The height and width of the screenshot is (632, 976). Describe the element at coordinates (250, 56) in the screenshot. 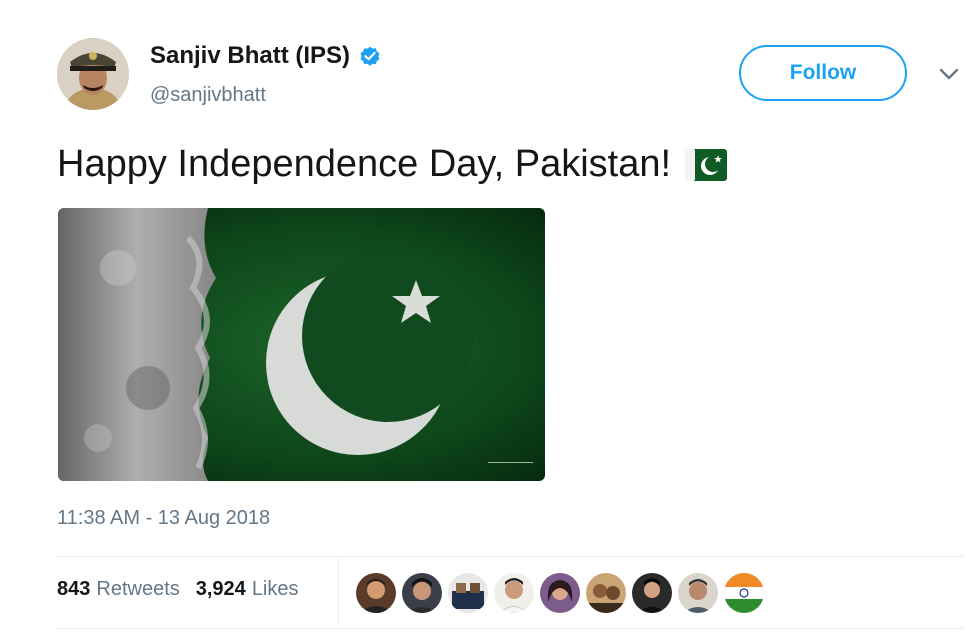

I see `author-name: Sanjiv Bhatt (IPS)` at that location.